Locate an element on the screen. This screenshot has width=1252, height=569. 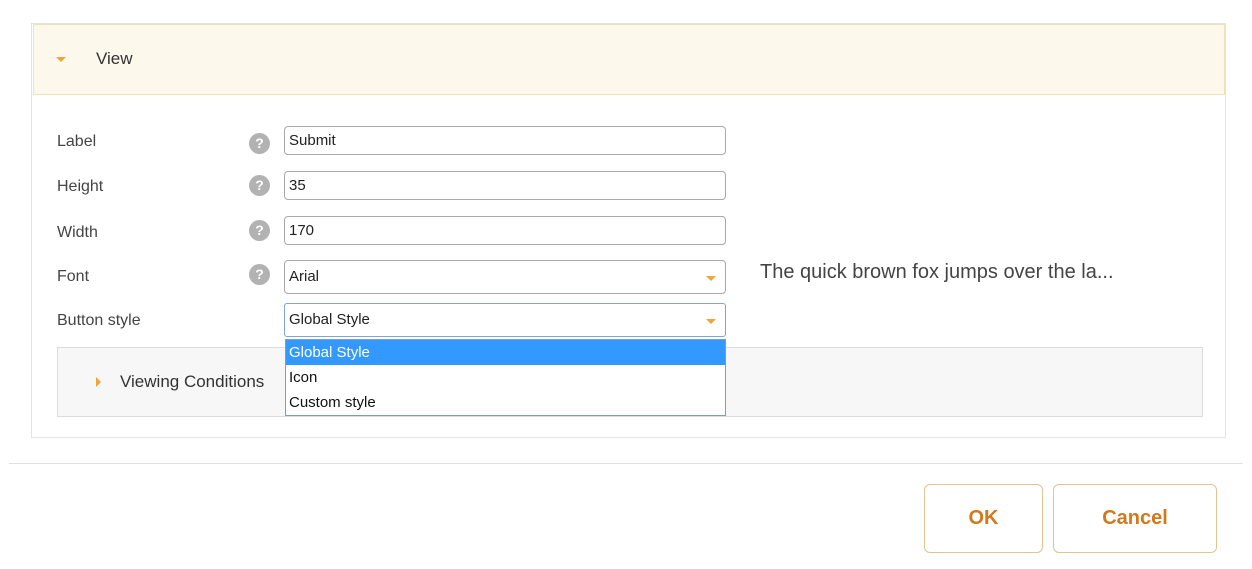
viewing-conditions-title: Viewing Conditions is located at coordinates (192, 381).